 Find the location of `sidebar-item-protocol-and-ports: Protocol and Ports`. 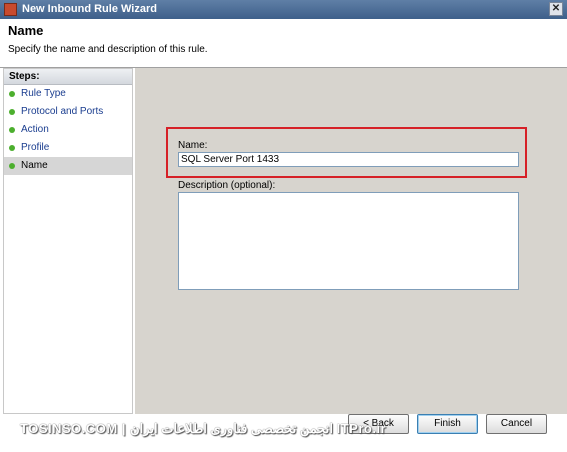

sidebar-item-protocol-and-ports: Protocol and Ports is located at coordinates (68, 112).